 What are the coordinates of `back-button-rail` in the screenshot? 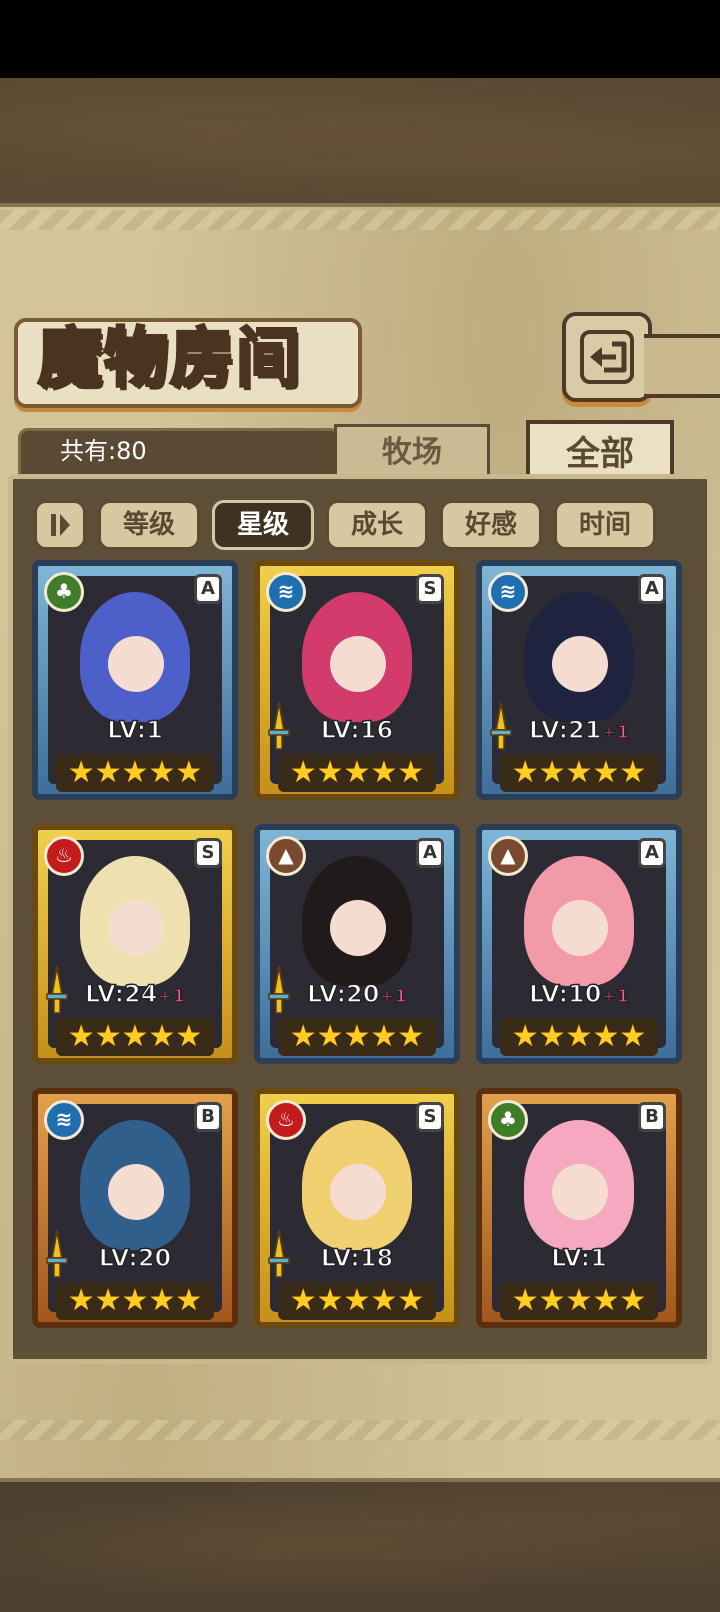 It's located at (682, 366).